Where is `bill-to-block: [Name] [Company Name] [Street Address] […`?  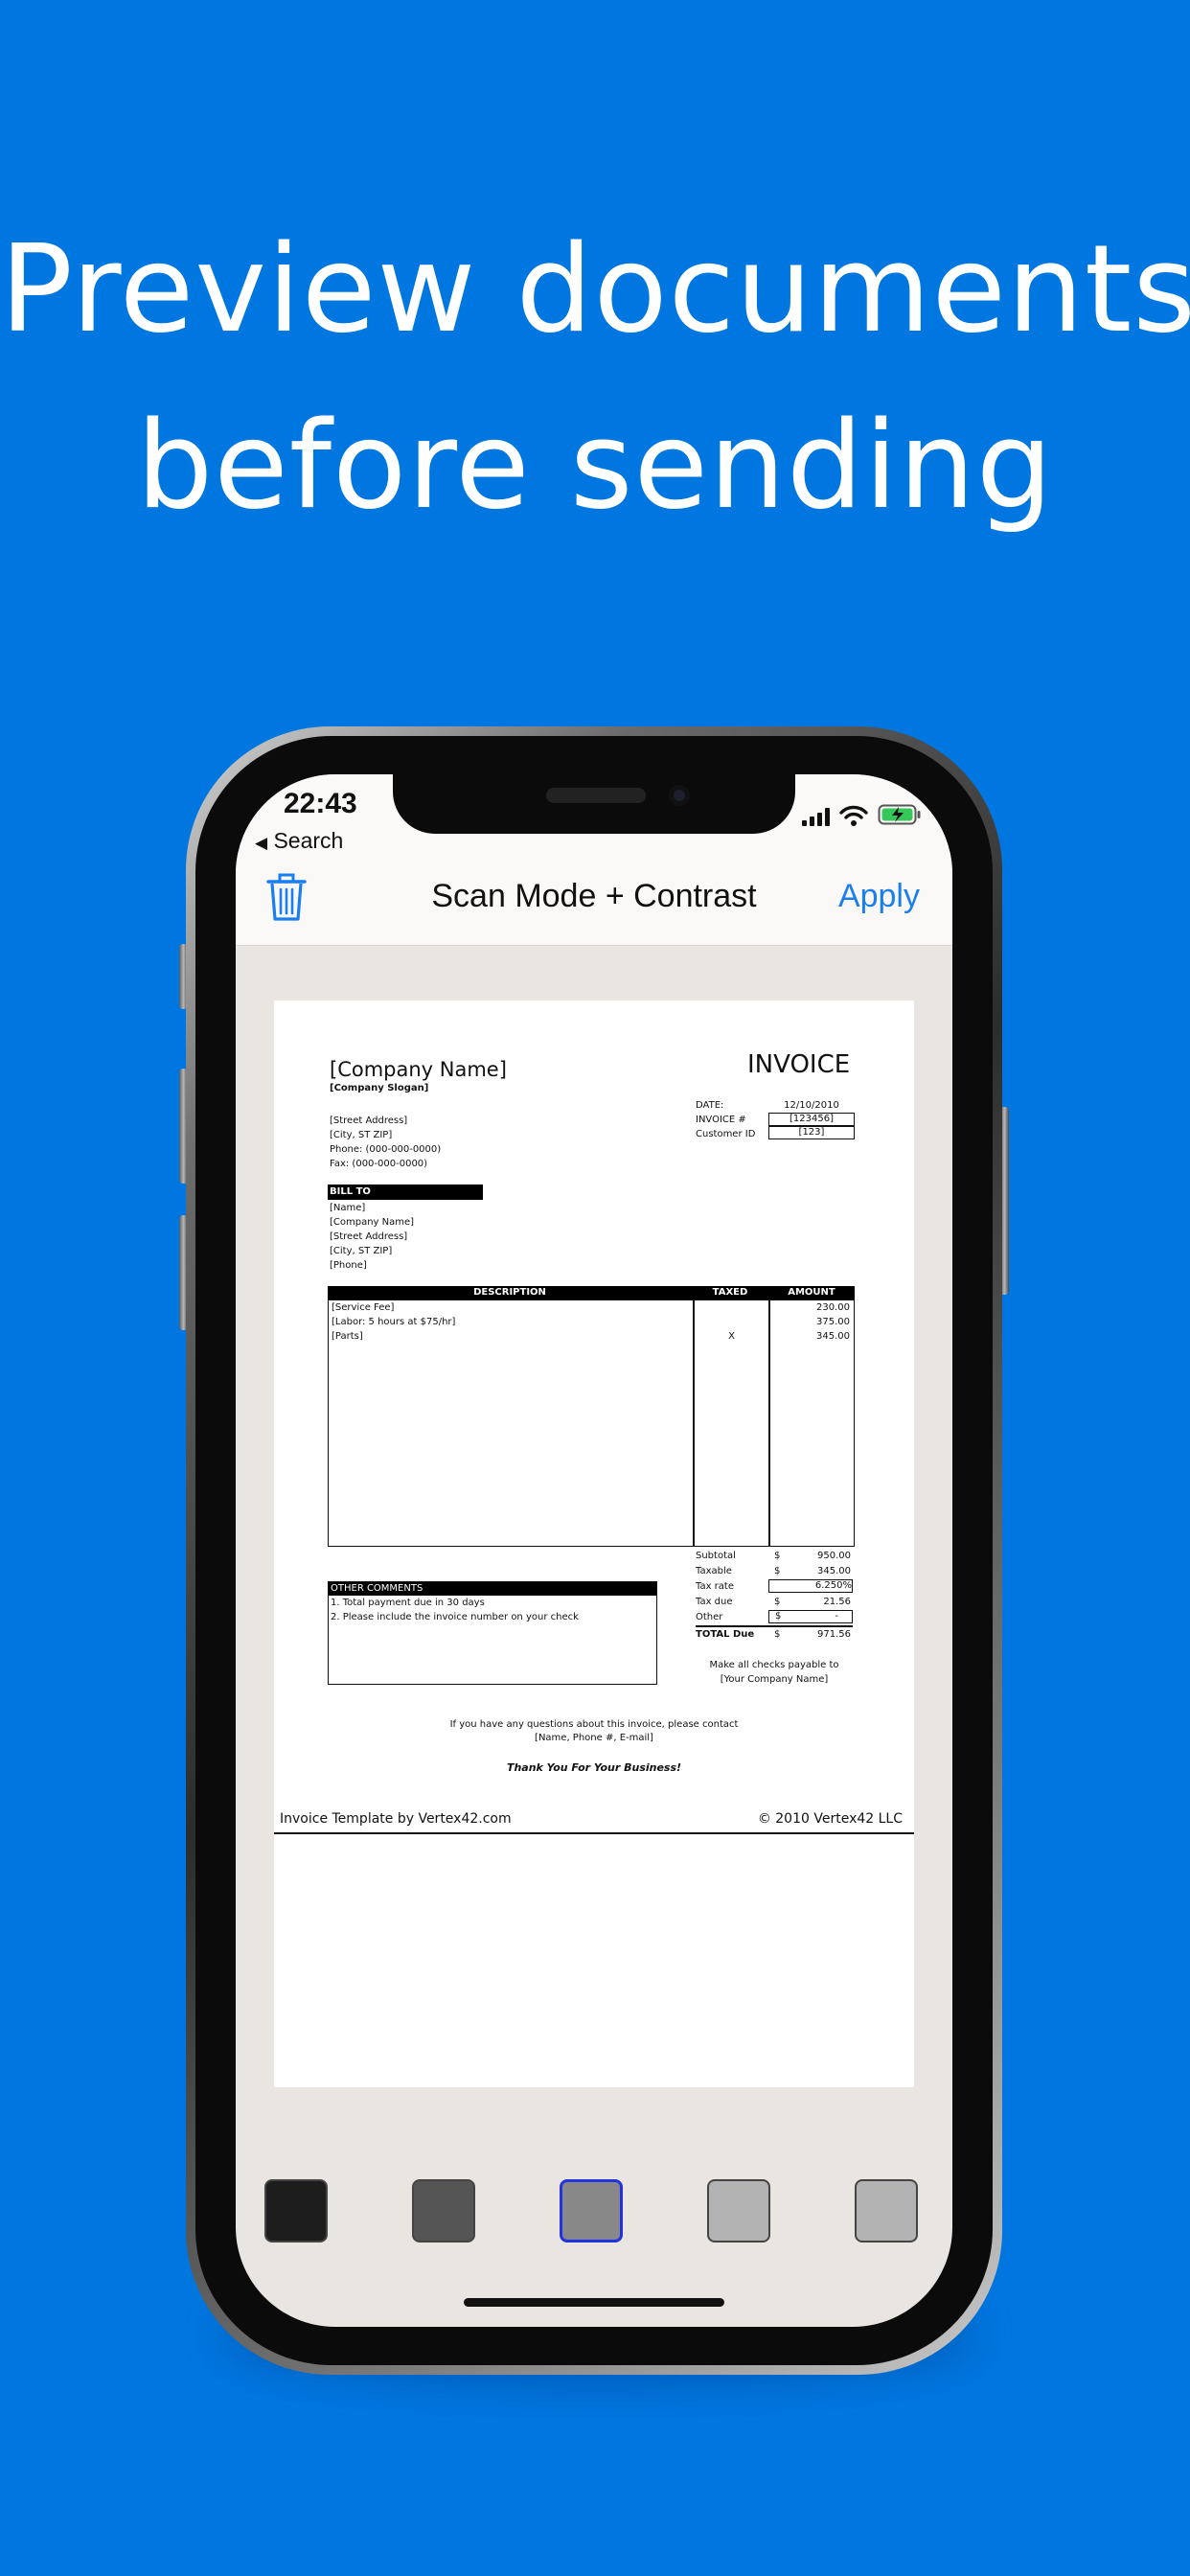
bill-to-block: [Name] [Company Name] [Street Address] [… is located at coordinates (372, 1237).